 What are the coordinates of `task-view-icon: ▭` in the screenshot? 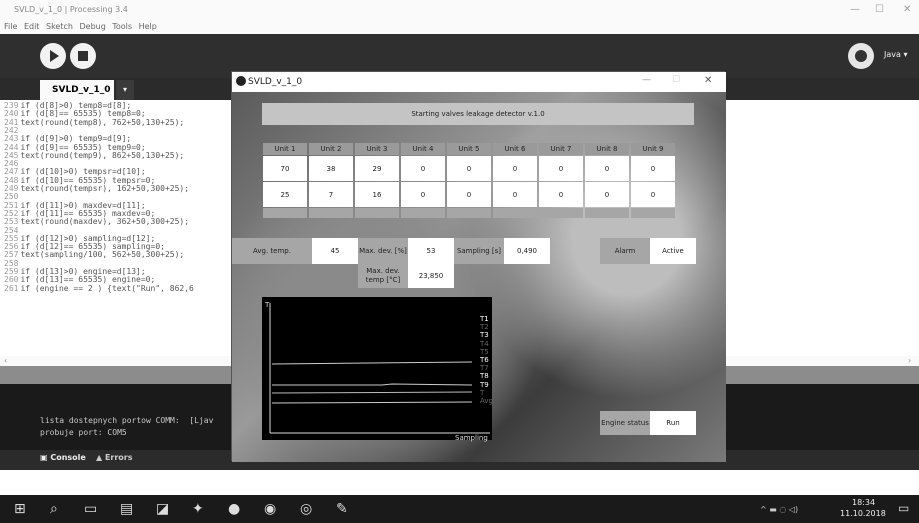 It's located at (90, 509).